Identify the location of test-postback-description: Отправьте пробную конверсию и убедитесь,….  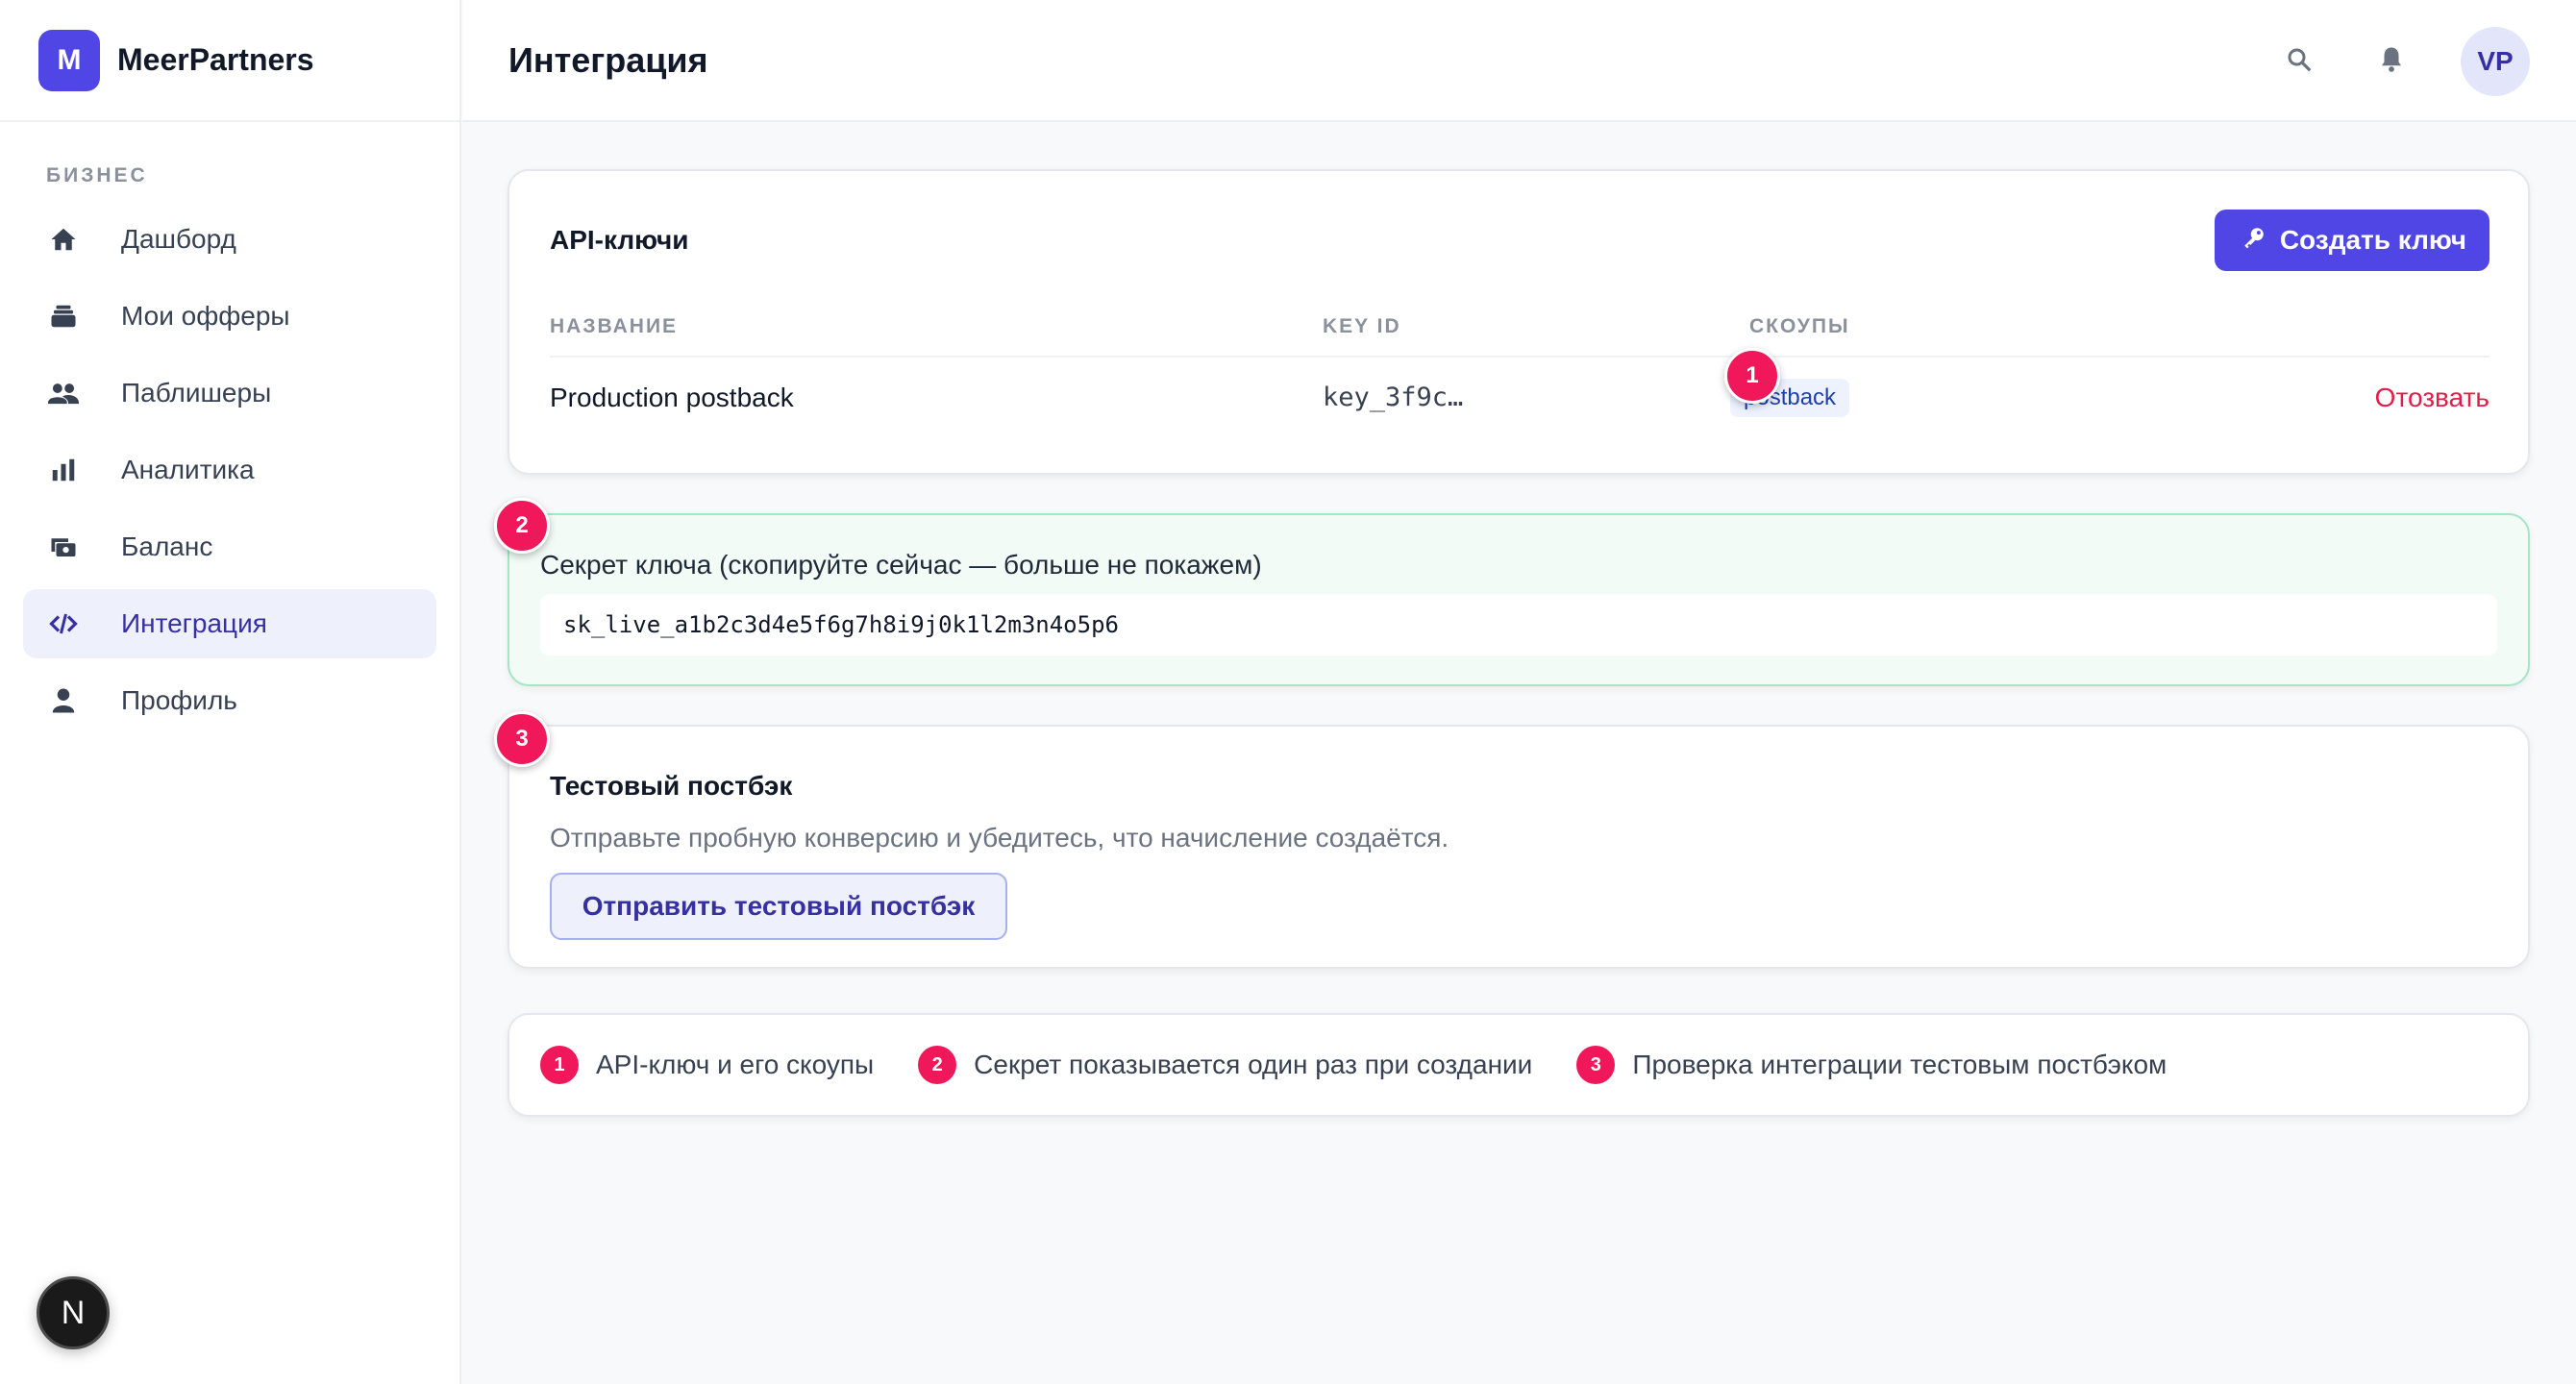
(1000, 838).